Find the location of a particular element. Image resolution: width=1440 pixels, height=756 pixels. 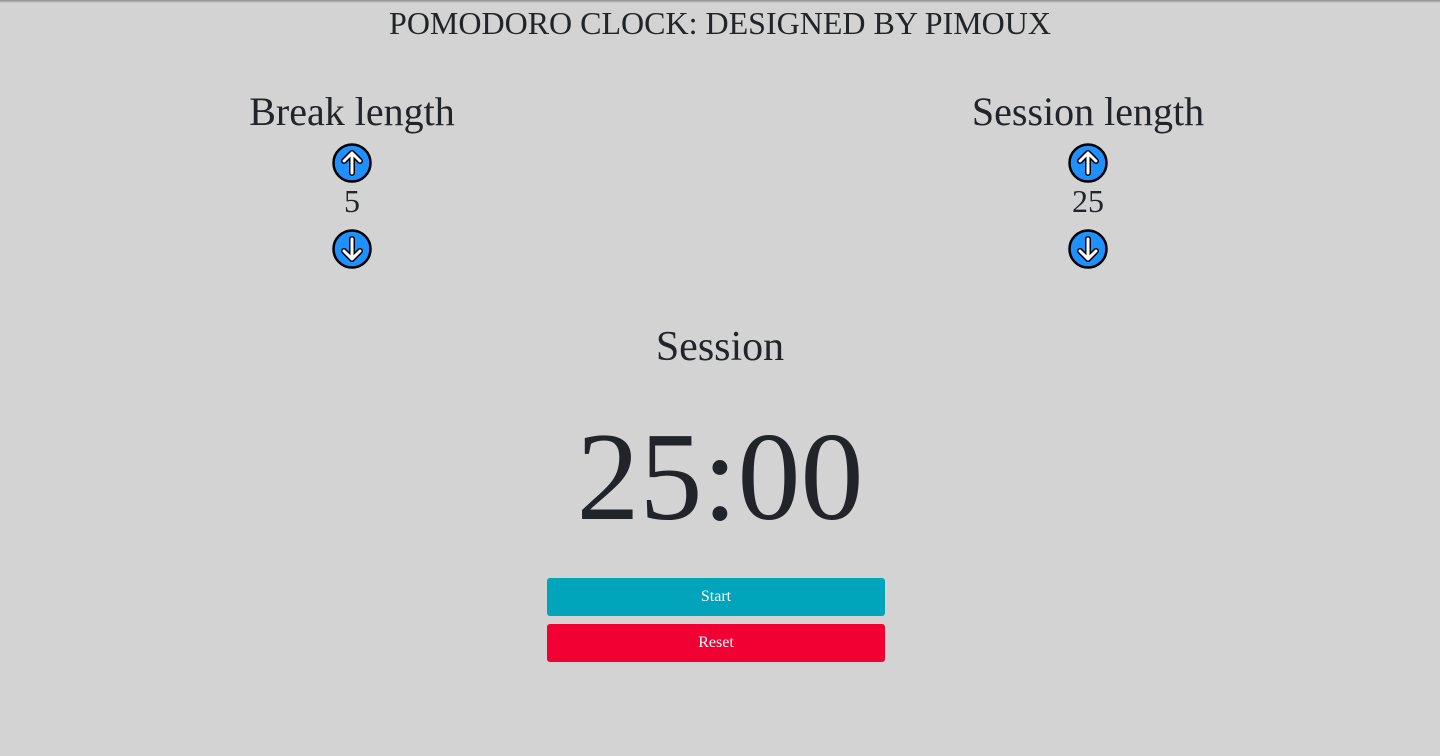

break-length-value: 5 is located at coordinates (352, 201).